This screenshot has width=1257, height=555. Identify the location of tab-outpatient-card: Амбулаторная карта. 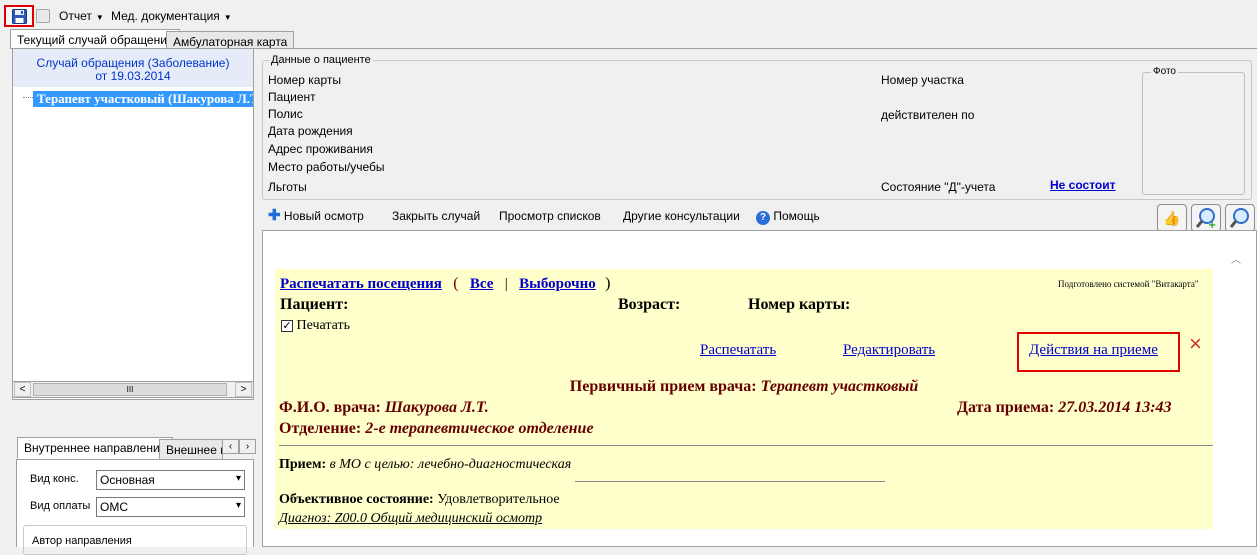
(230, 40).